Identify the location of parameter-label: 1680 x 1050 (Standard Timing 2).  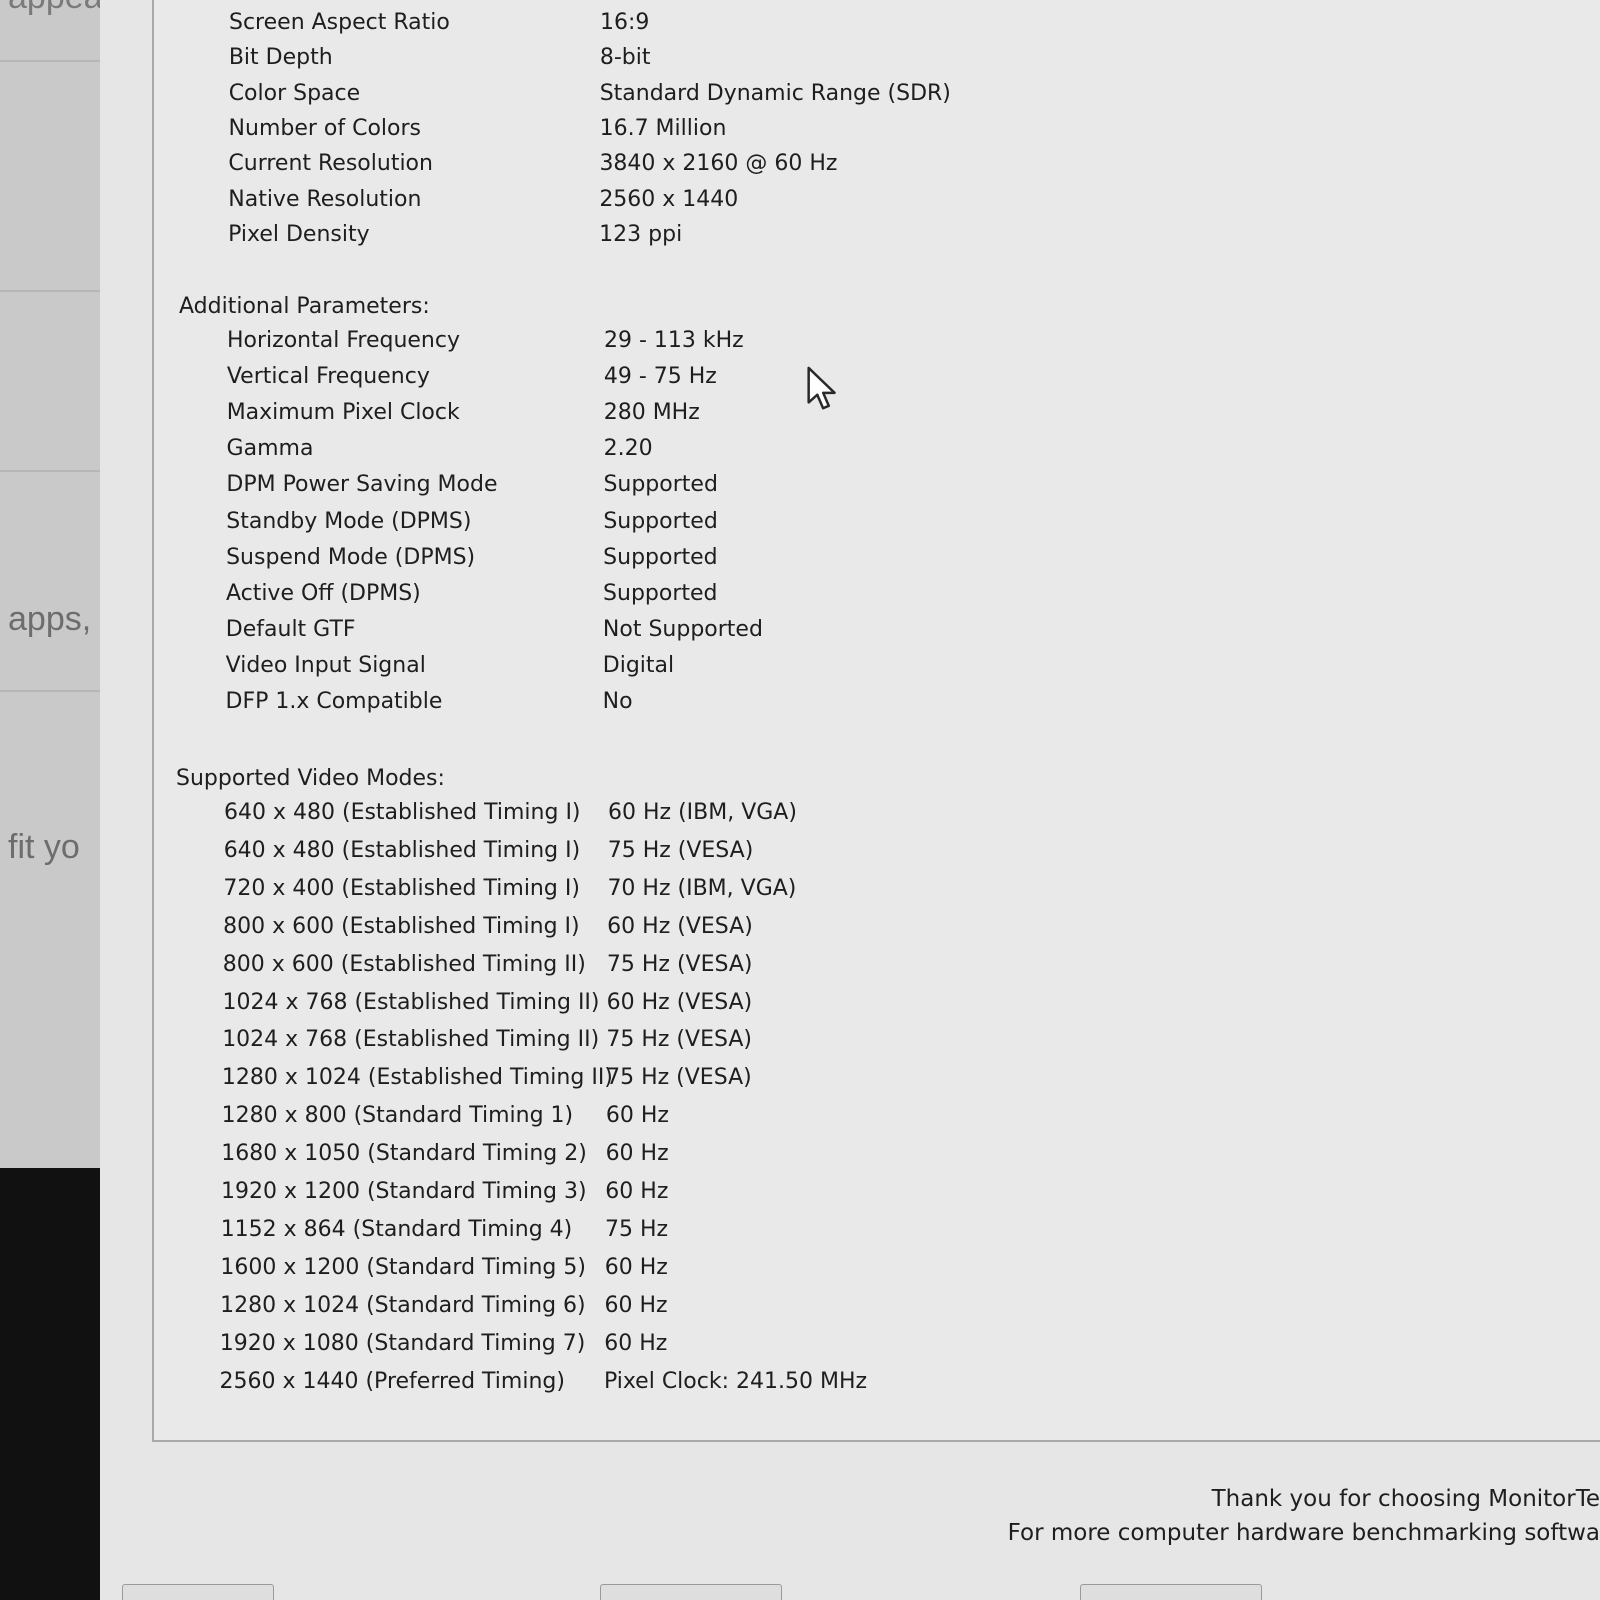
(404, 1154).